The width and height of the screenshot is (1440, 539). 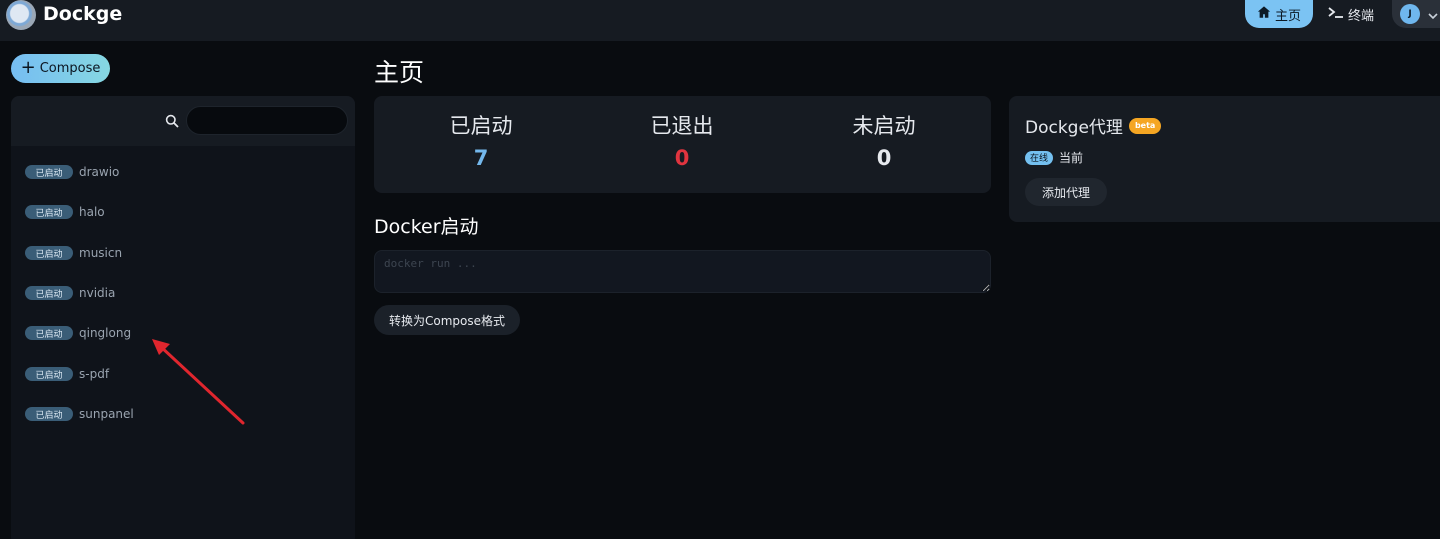 I want to click on list-item: 已启动 qinglong, so click(x=78, y=333).